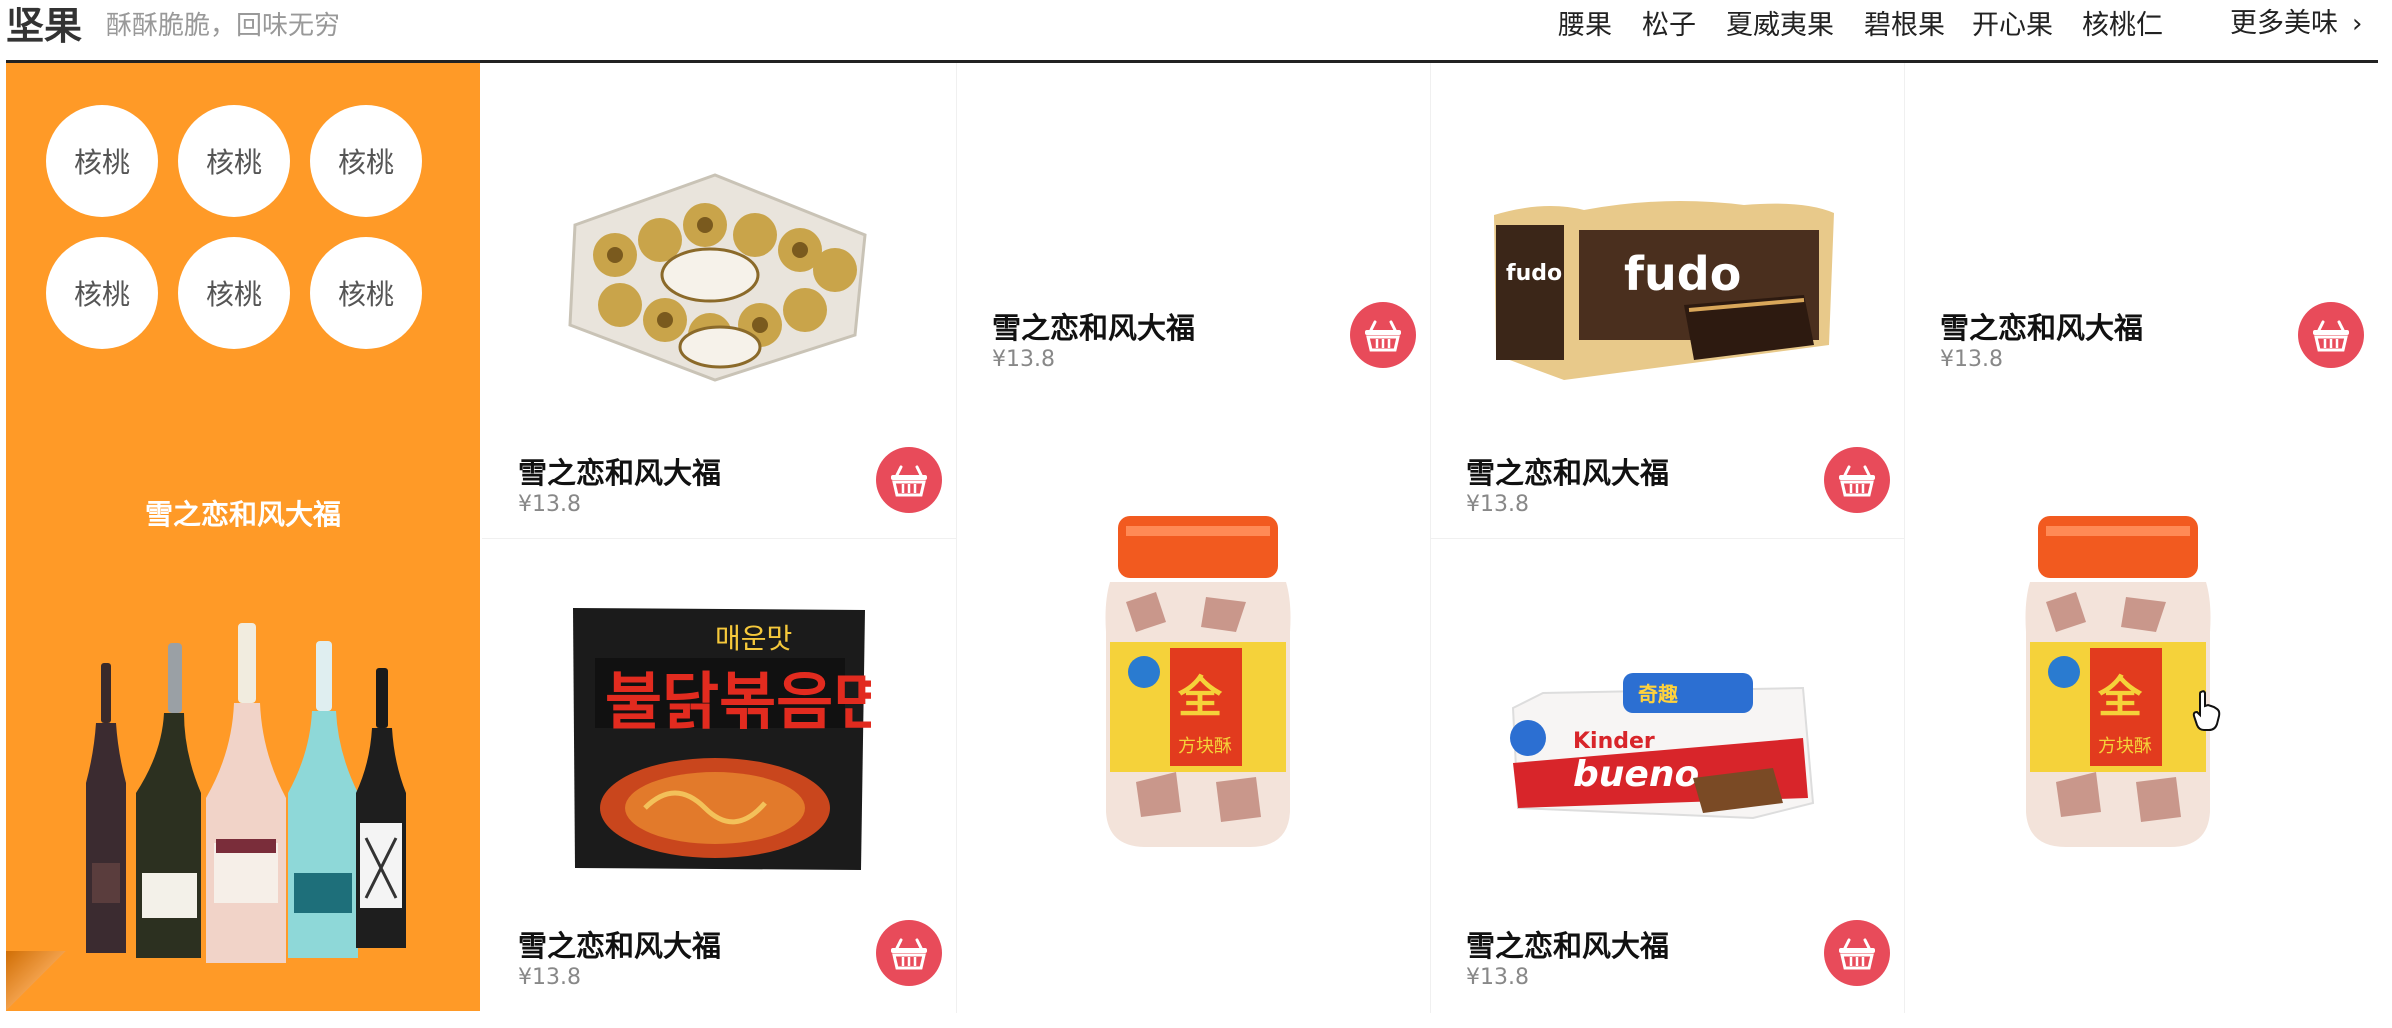  What do you see at coordinates (44, 26) in the screenshot?
I see `section-title: 坚果` at bounding box center [44, 26].